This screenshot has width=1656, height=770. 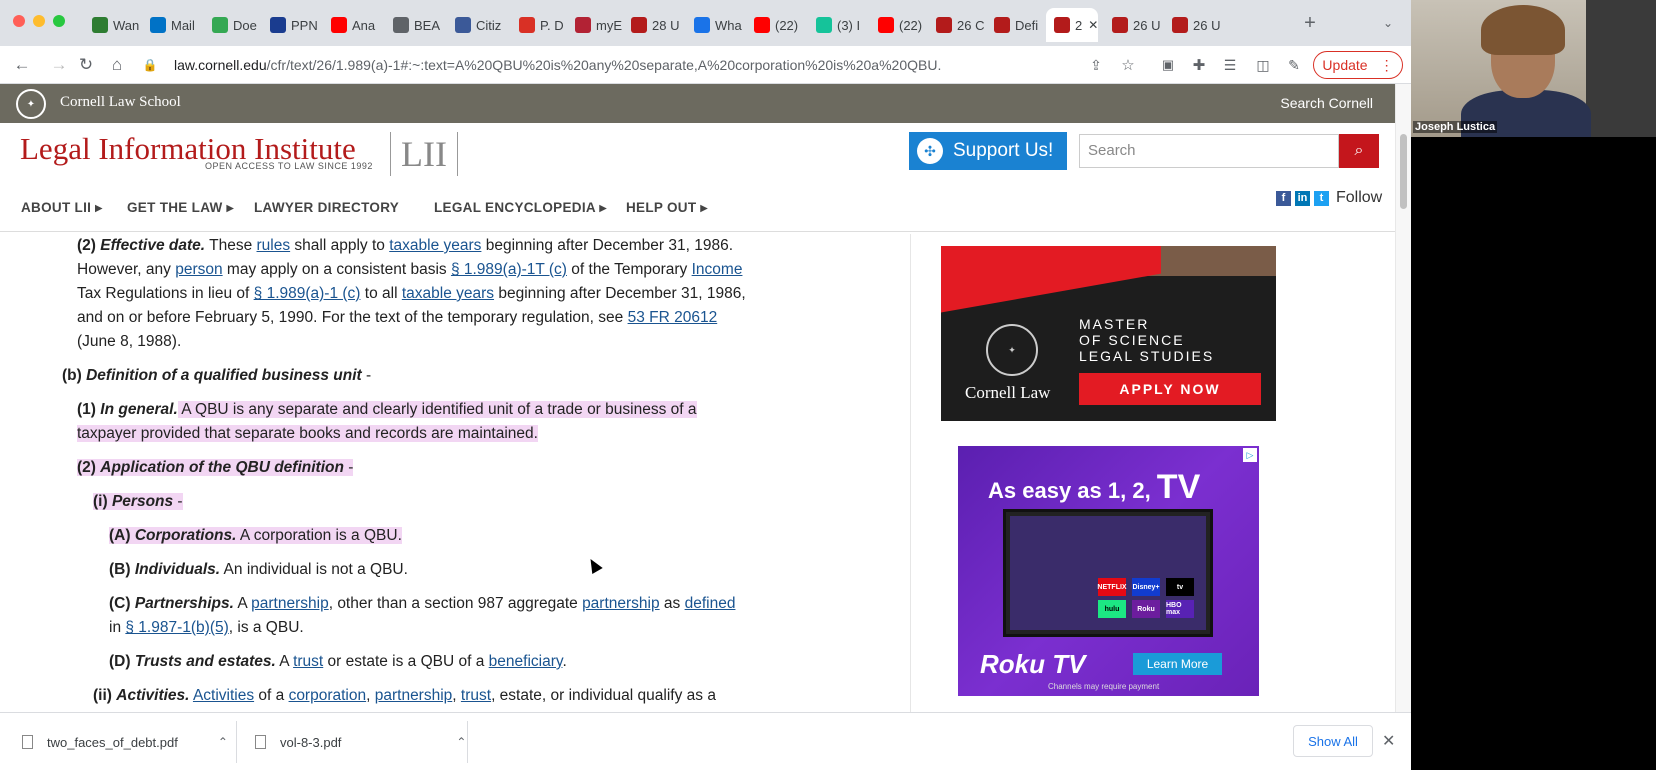 I want to click on tab-item: Mail, so click(x=173, y=25).